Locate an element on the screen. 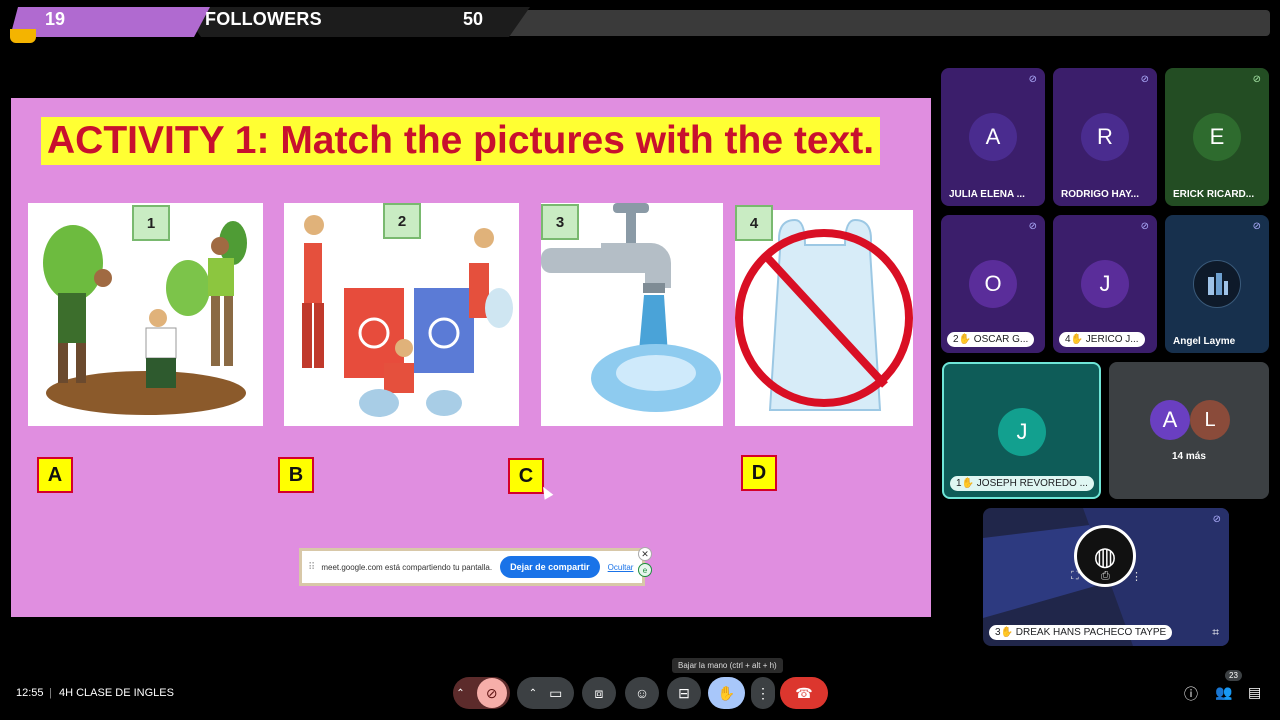 The height and width of the screenshot is (720, 1280). meeting-info-icon: ⓘ is located at coordinates (1191, 694).